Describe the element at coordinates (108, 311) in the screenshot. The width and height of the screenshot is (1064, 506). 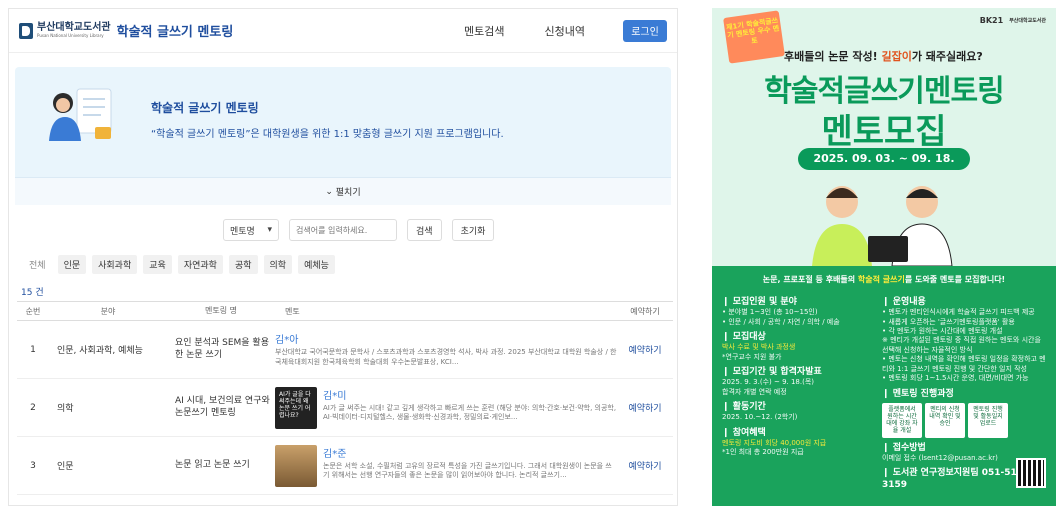
I see `header-field: 분야` at that location.